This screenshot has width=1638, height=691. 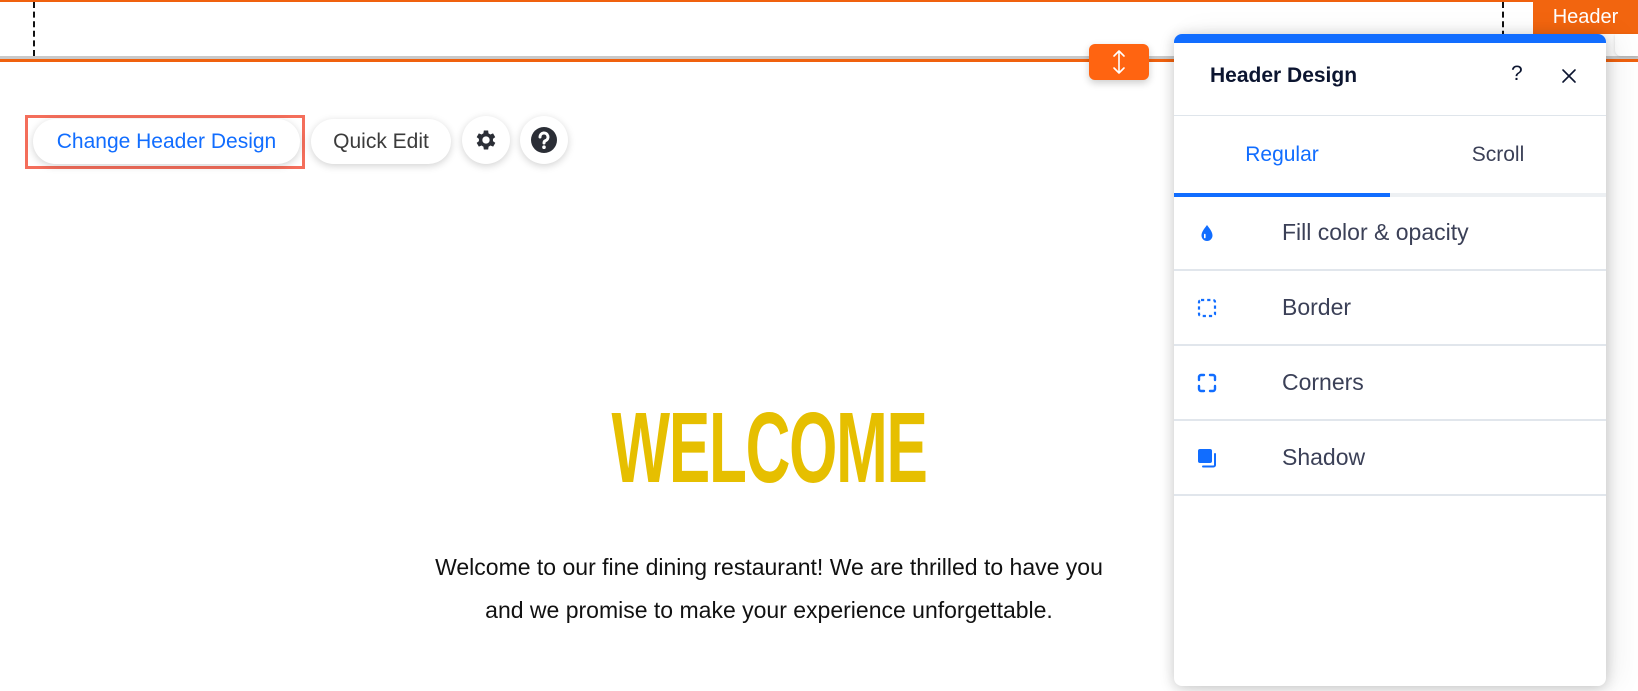 What do you see at coordinates (1207, 383) in the screenshot?
I see `corners-icon` at bounding box center [1207, 383].